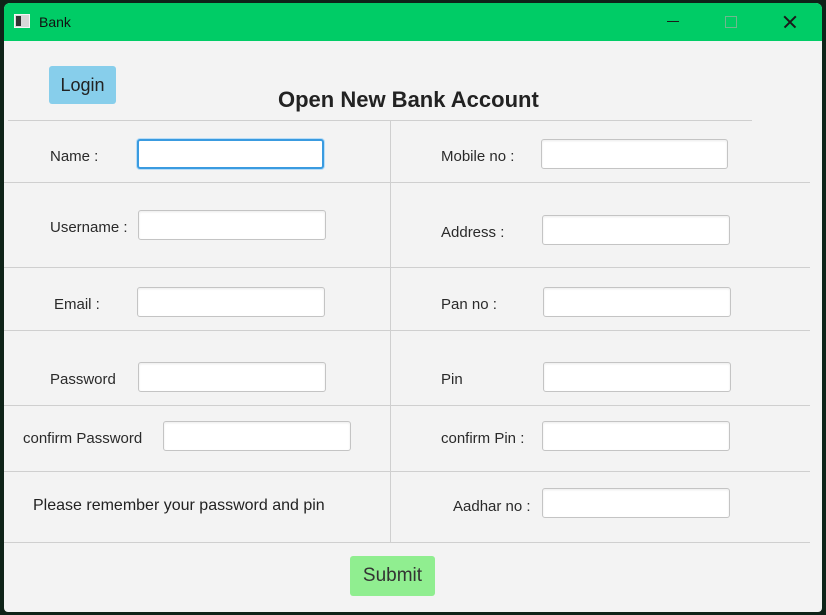  What do you see at coordinates (473, 232) in the screenshot?
I see `address-label: Address :` at bounding box center [473, 232].